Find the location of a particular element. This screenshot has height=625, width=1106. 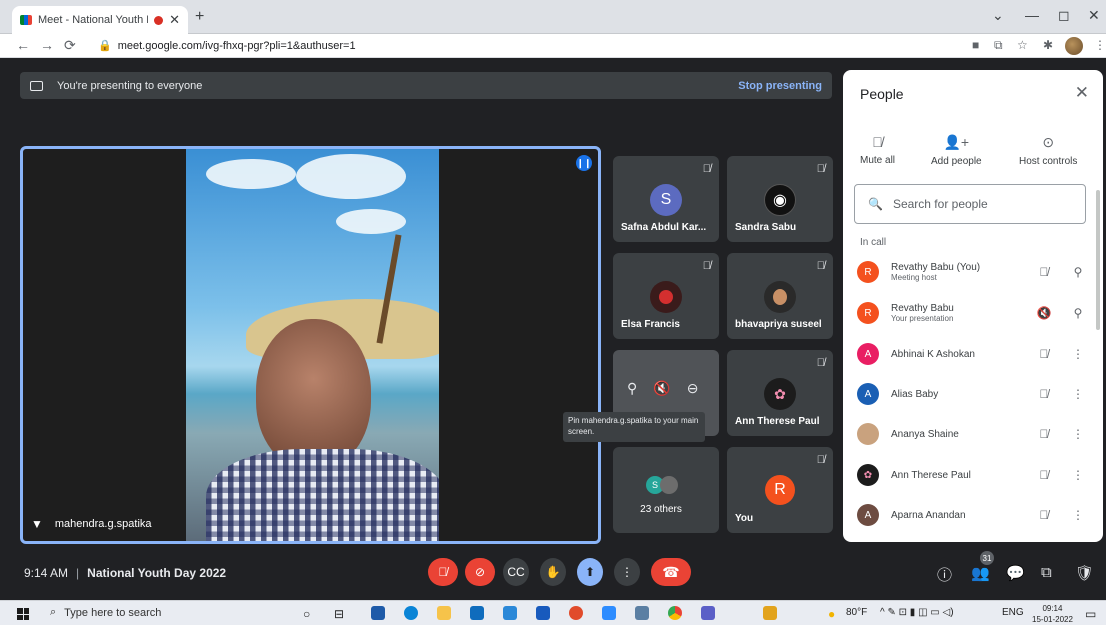

share-icon: ⧉ is located at coordinates (998, 45).